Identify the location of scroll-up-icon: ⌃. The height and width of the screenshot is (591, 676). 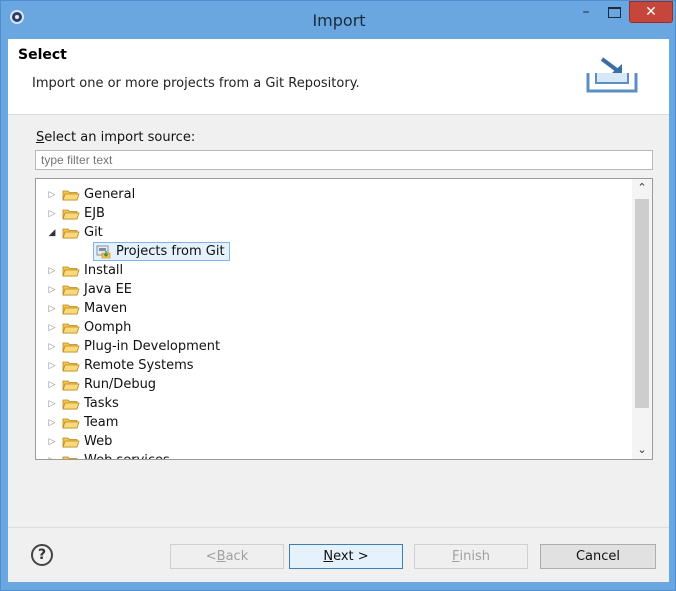
(642, 188).